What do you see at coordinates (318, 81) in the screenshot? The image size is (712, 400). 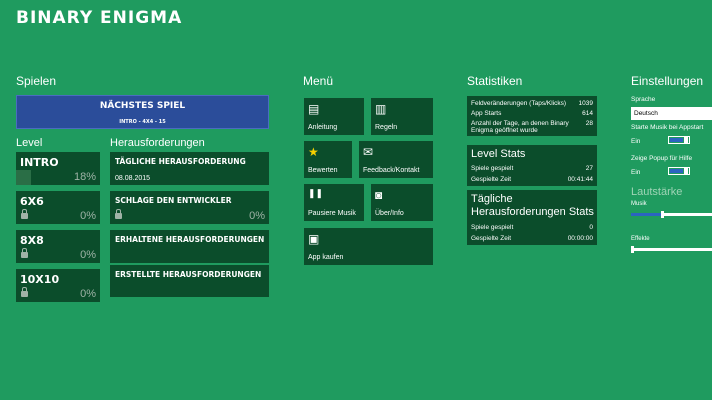 I see `section-header-menu: Menü` at bounding box center [318, 81].